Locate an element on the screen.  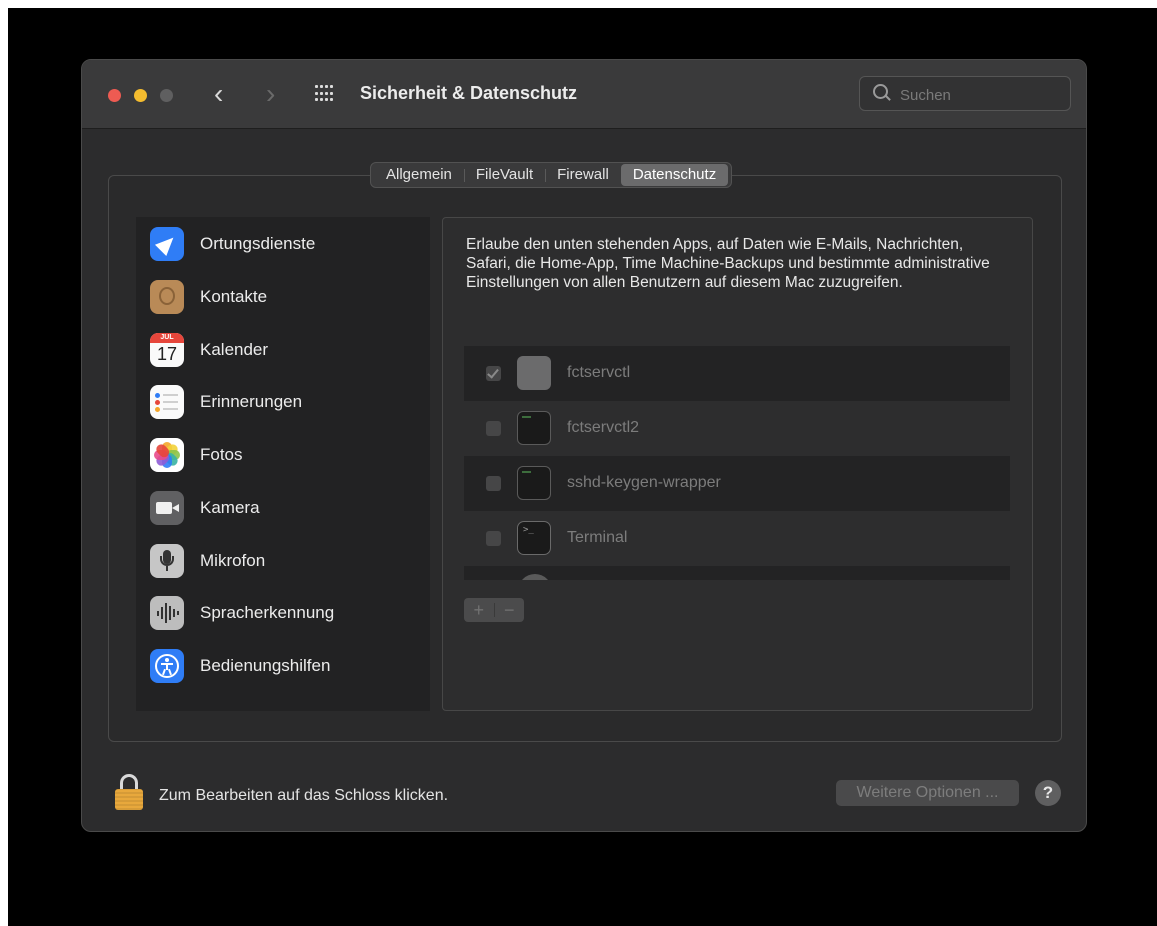
app-name: fctservctl2 is located at coordinates (603, 427).